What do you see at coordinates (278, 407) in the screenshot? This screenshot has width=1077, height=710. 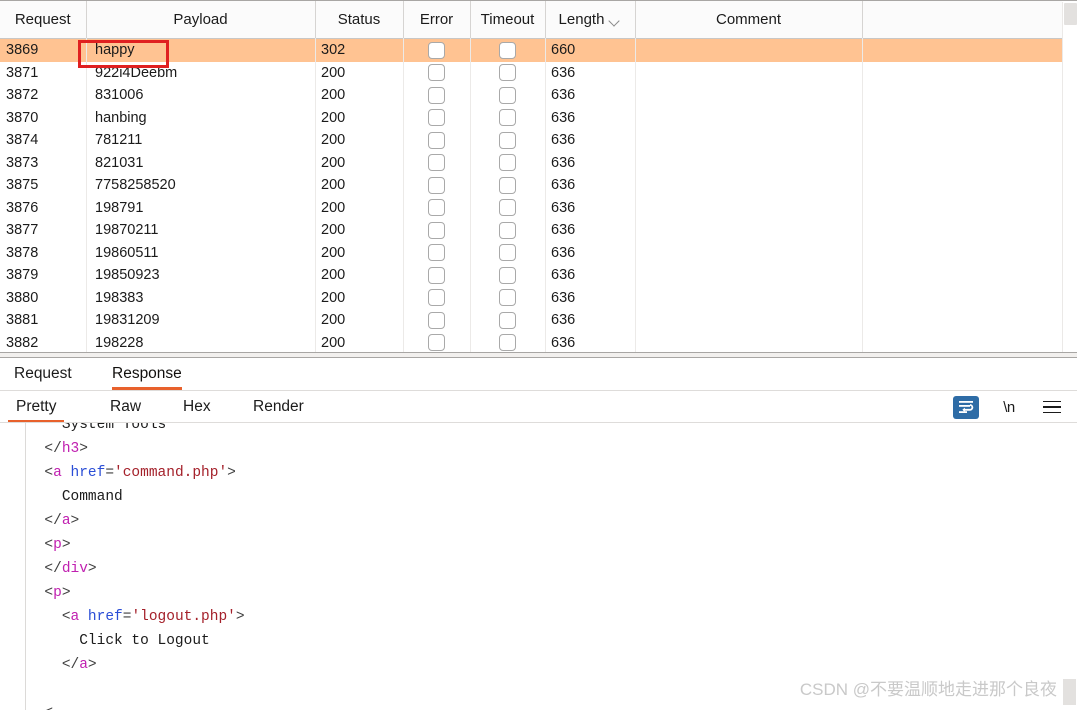 I see `tab-render: Render` at bounding box center [278, 407].